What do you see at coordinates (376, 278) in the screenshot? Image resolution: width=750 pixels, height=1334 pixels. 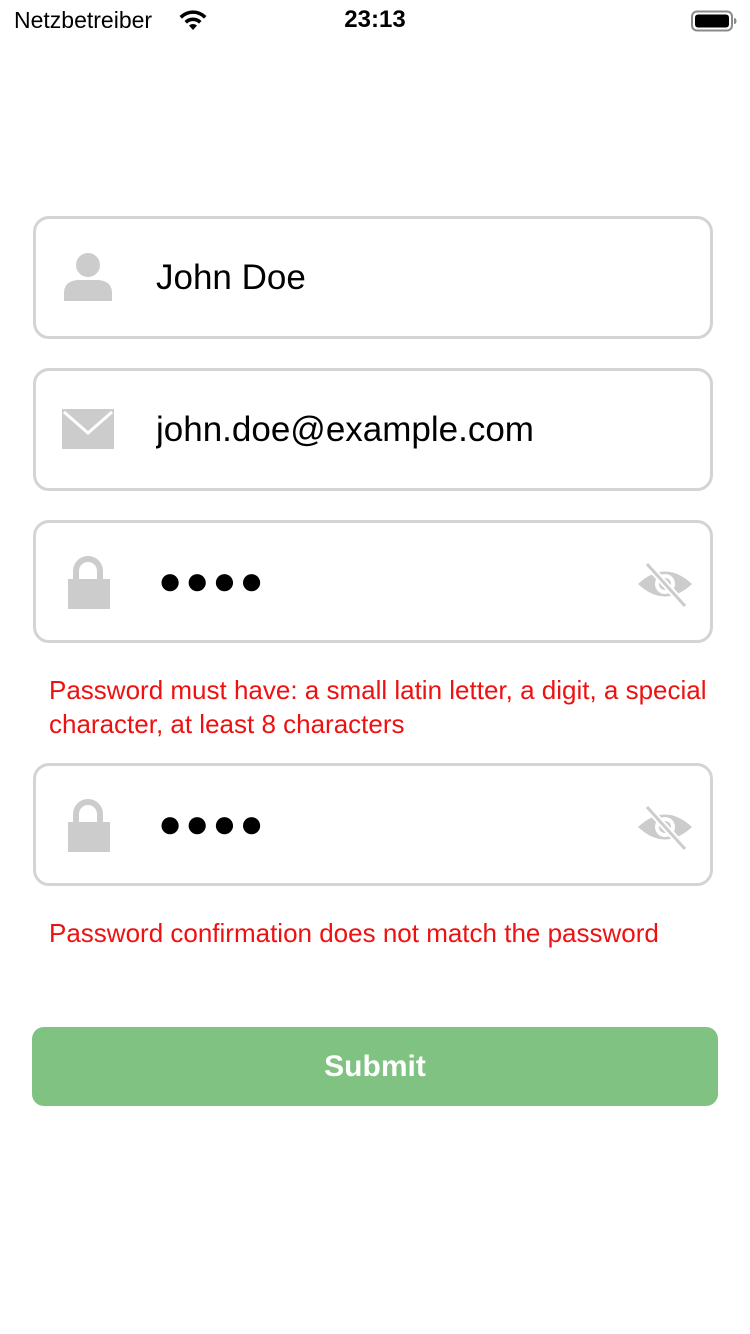 I see `name-input` at bounding box center [376, 278].